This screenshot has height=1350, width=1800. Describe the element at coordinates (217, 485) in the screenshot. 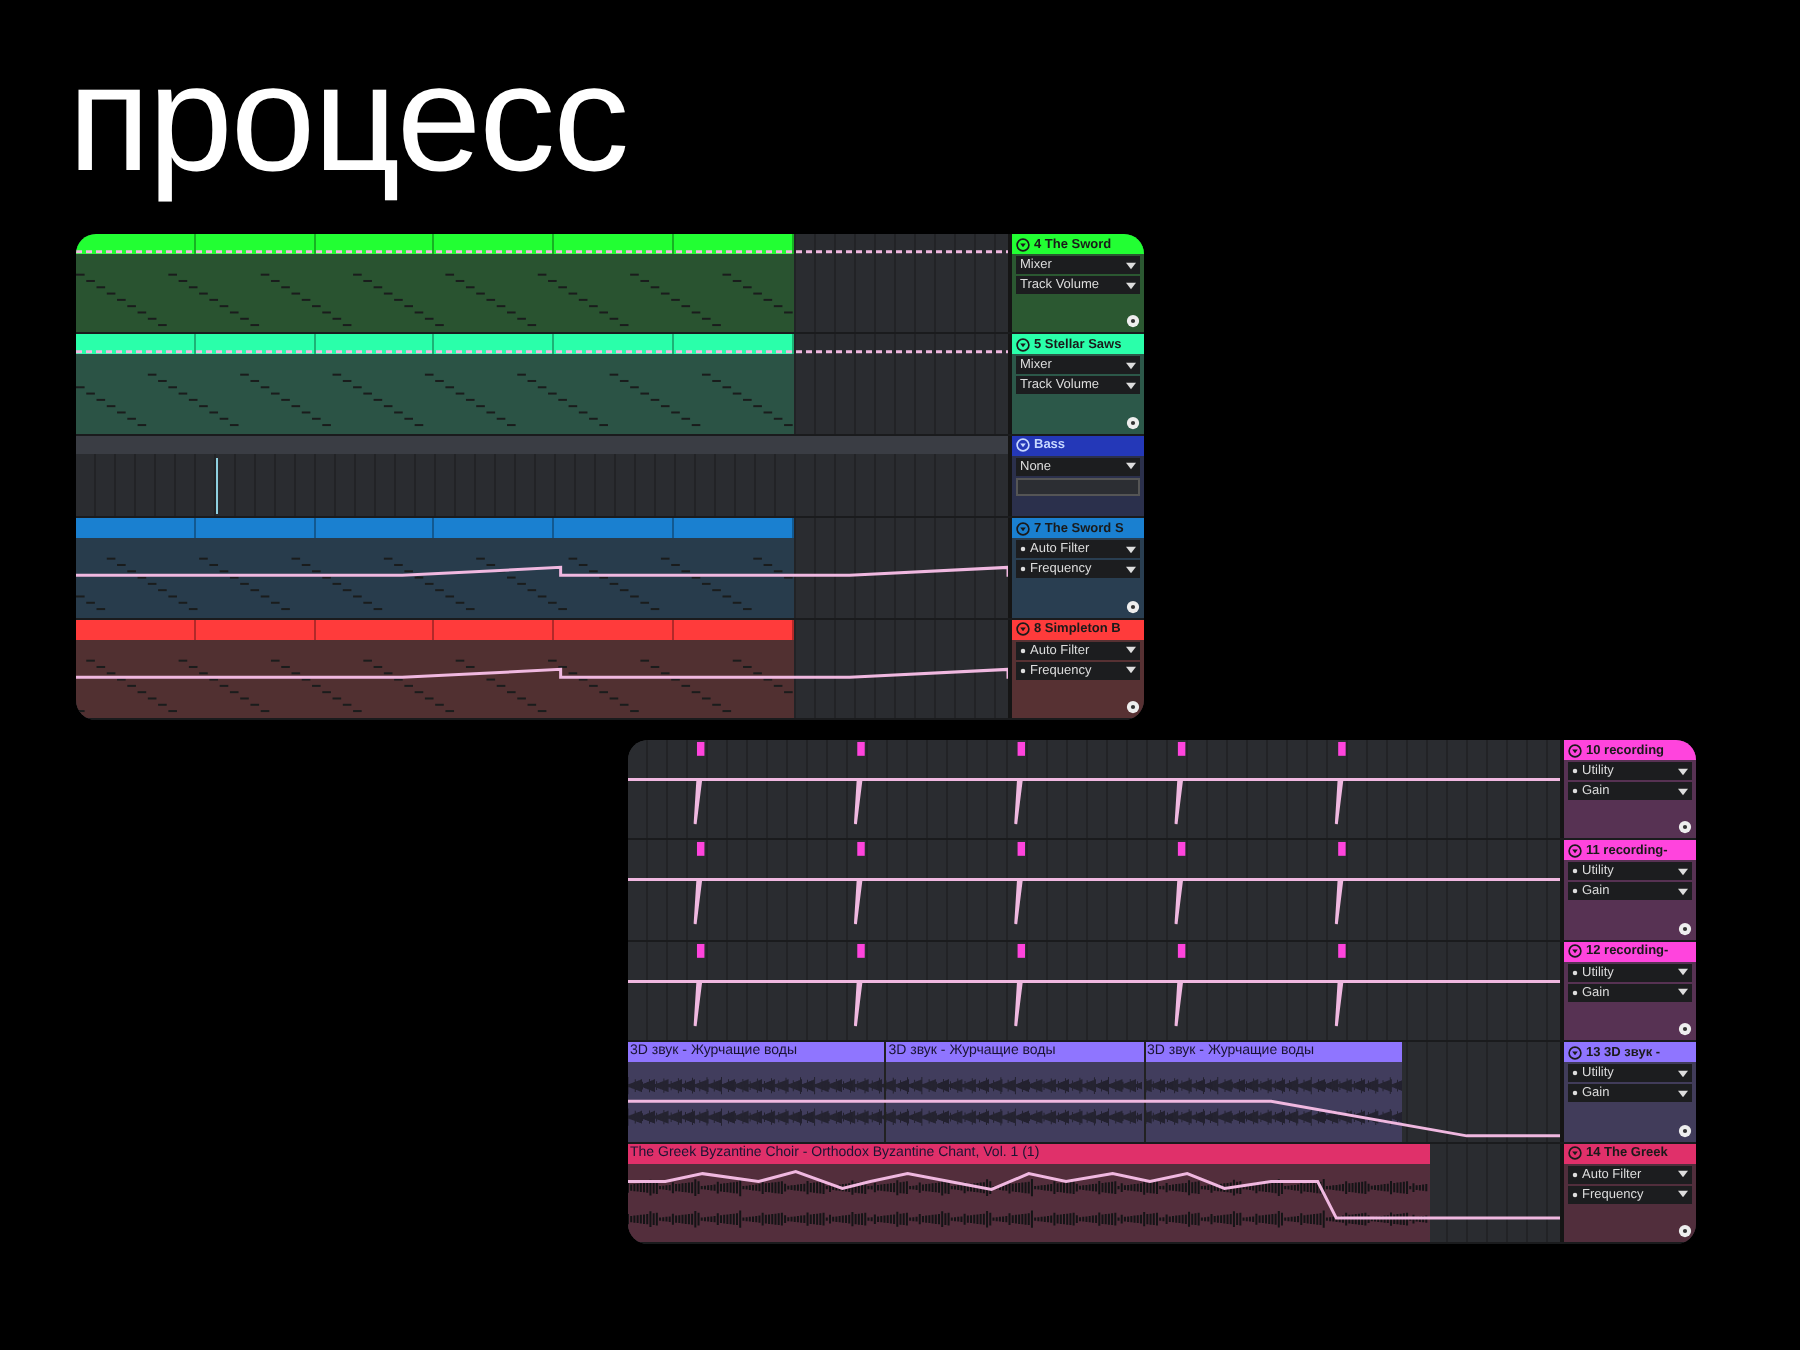

I see `playhead-marker` at that location.